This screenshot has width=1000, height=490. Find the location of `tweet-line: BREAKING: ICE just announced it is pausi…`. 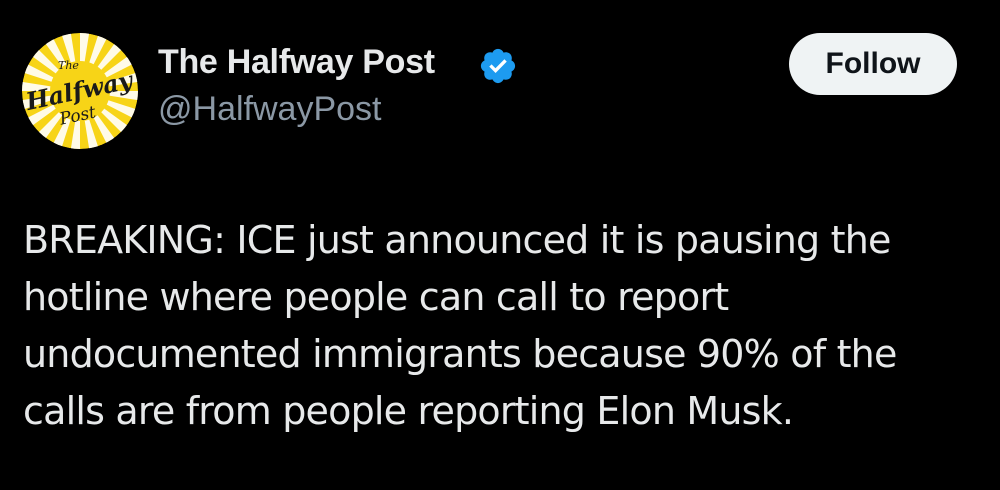

tweet-line: BREAKING: ICE just announced it is pausi… is located at coordinates (457, 240).